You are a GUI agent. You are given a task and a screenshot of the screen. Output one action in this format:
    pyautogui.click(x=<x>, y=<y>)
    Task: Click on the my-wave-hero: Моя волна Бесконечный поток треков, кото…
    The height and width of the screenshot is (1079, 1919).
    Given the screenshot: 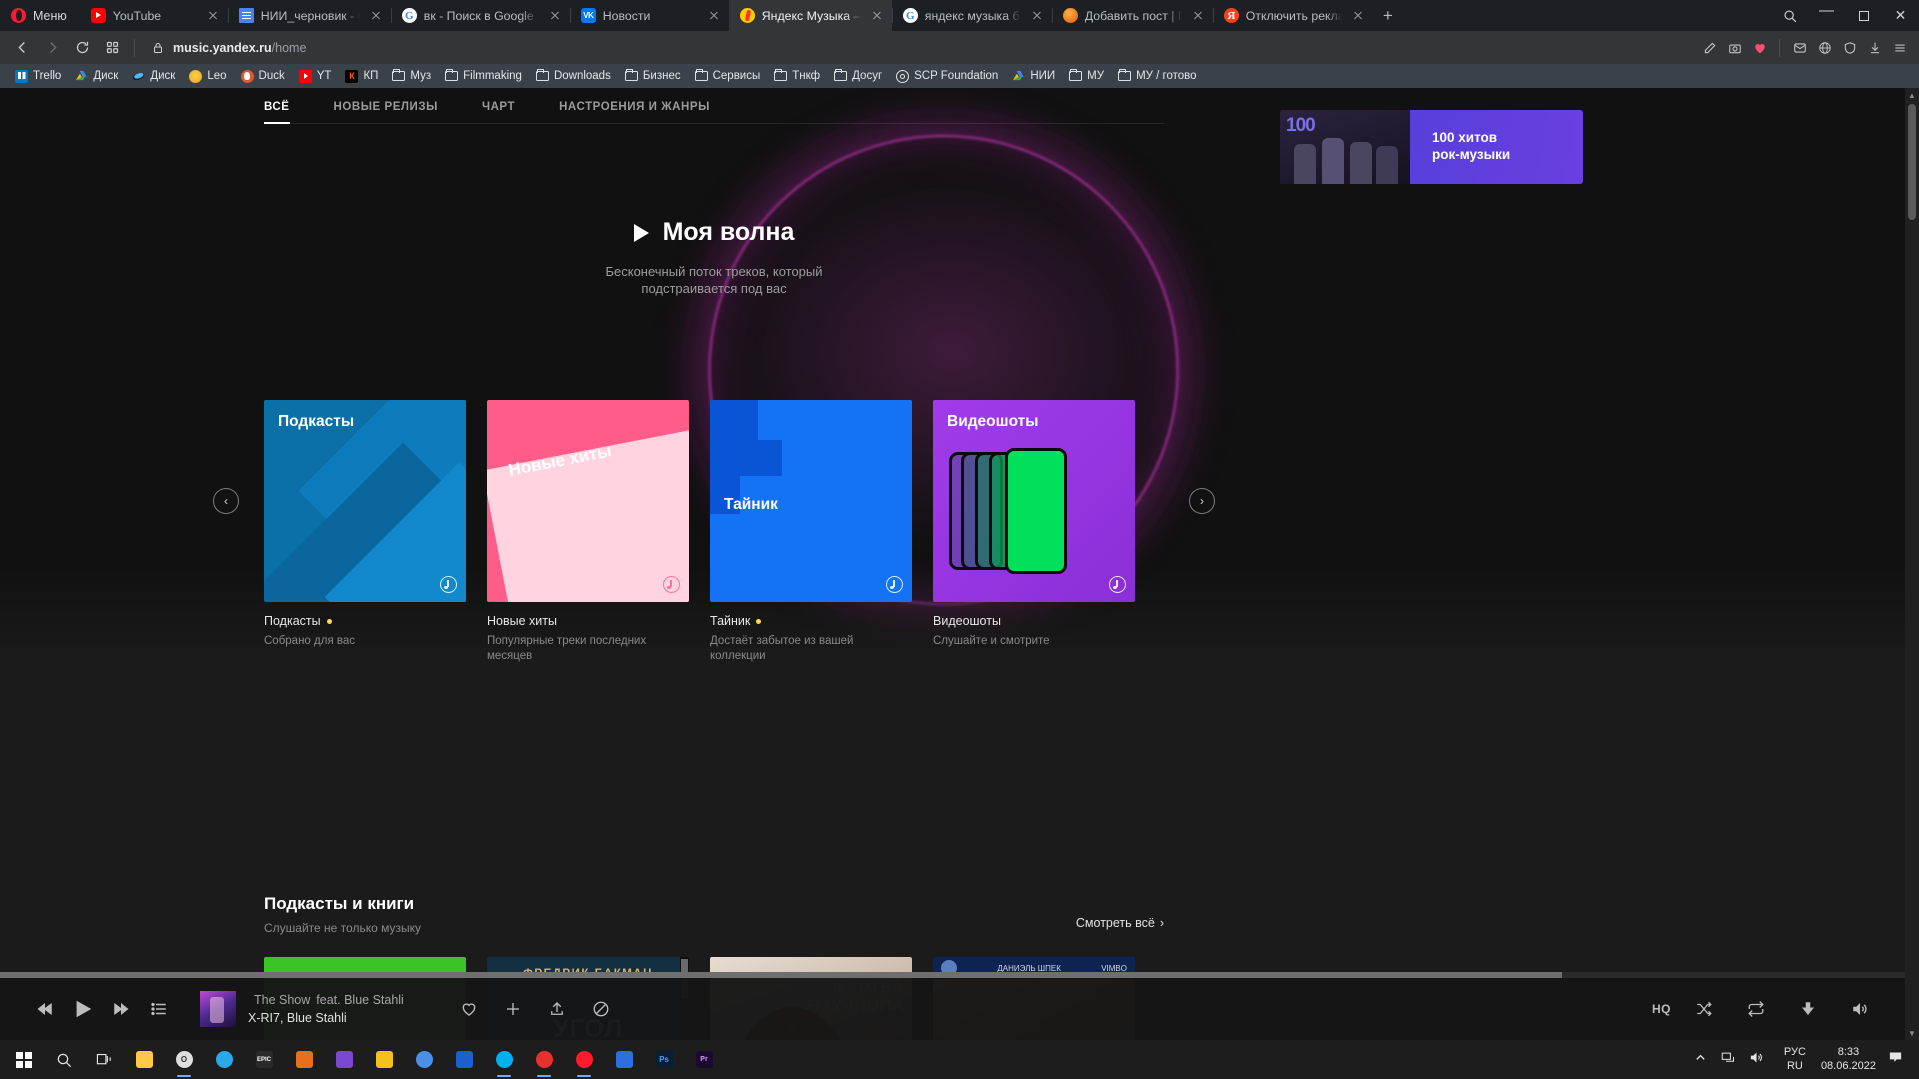 What is the action you would take?
    pyautogui.click(x=714, y=258)
    